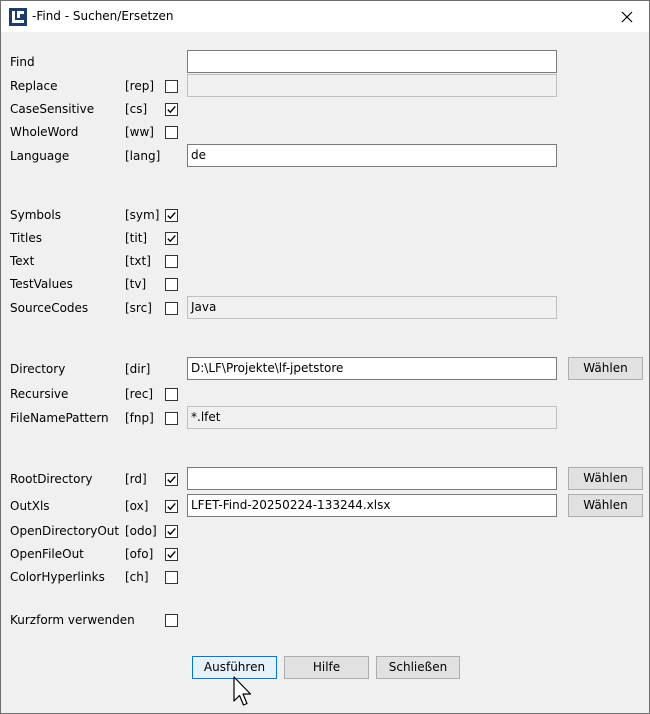  I want to click on filenamepattern-checkbox, so click(171, 418).